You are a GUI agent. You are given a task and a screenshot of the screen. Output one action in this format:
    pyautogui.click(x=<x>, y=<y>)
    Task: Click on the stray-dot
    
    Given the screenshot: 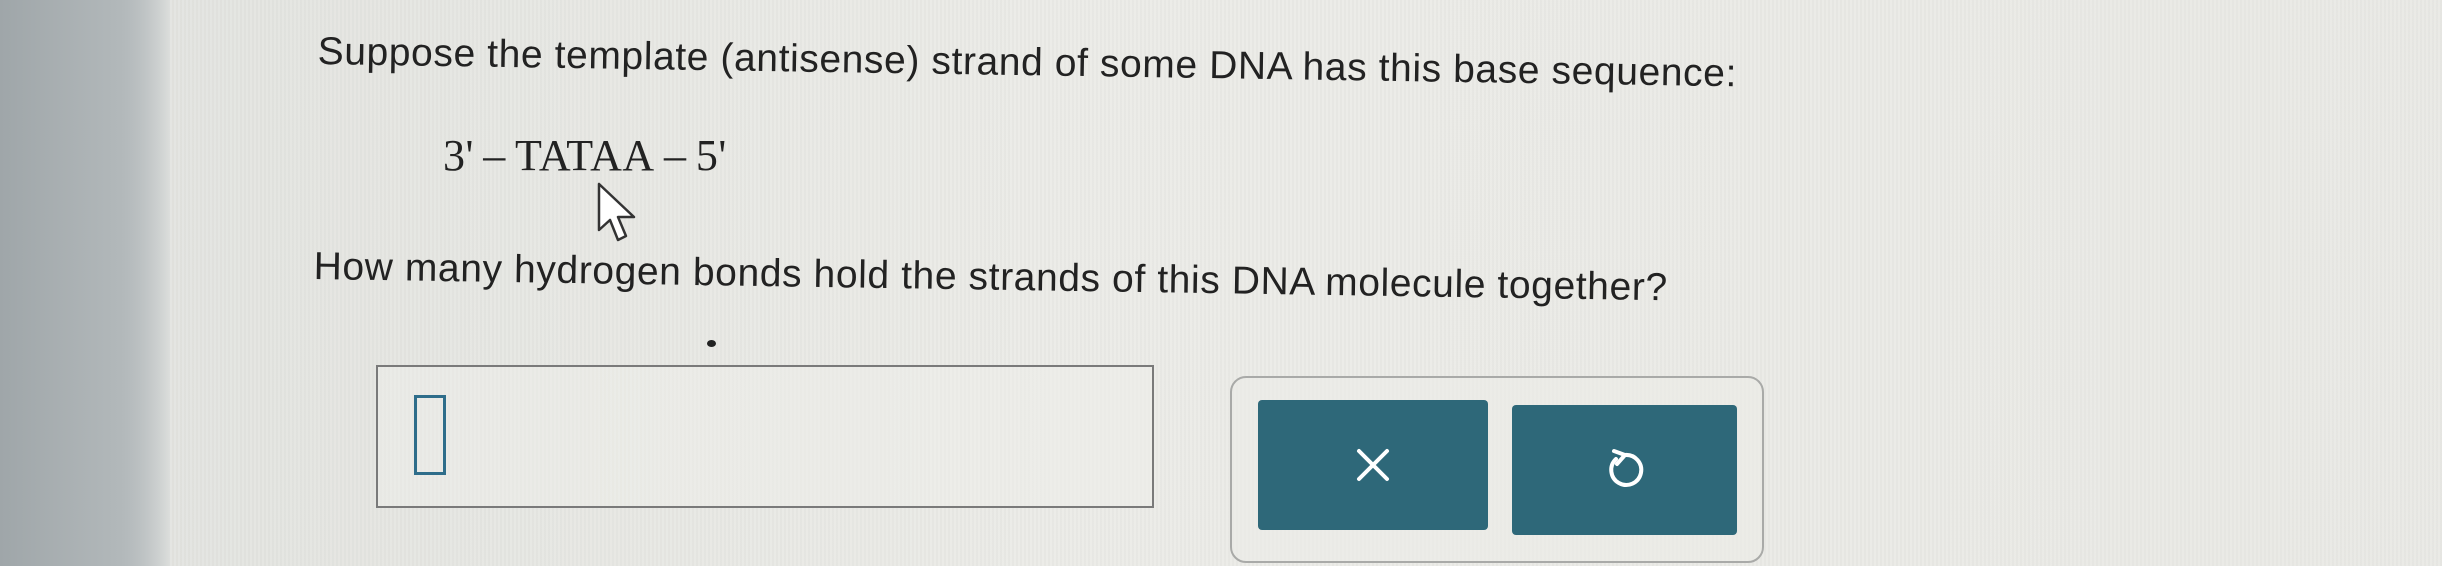 What is the action you would take?
    pyautogui.click(x=711, y=343)
    